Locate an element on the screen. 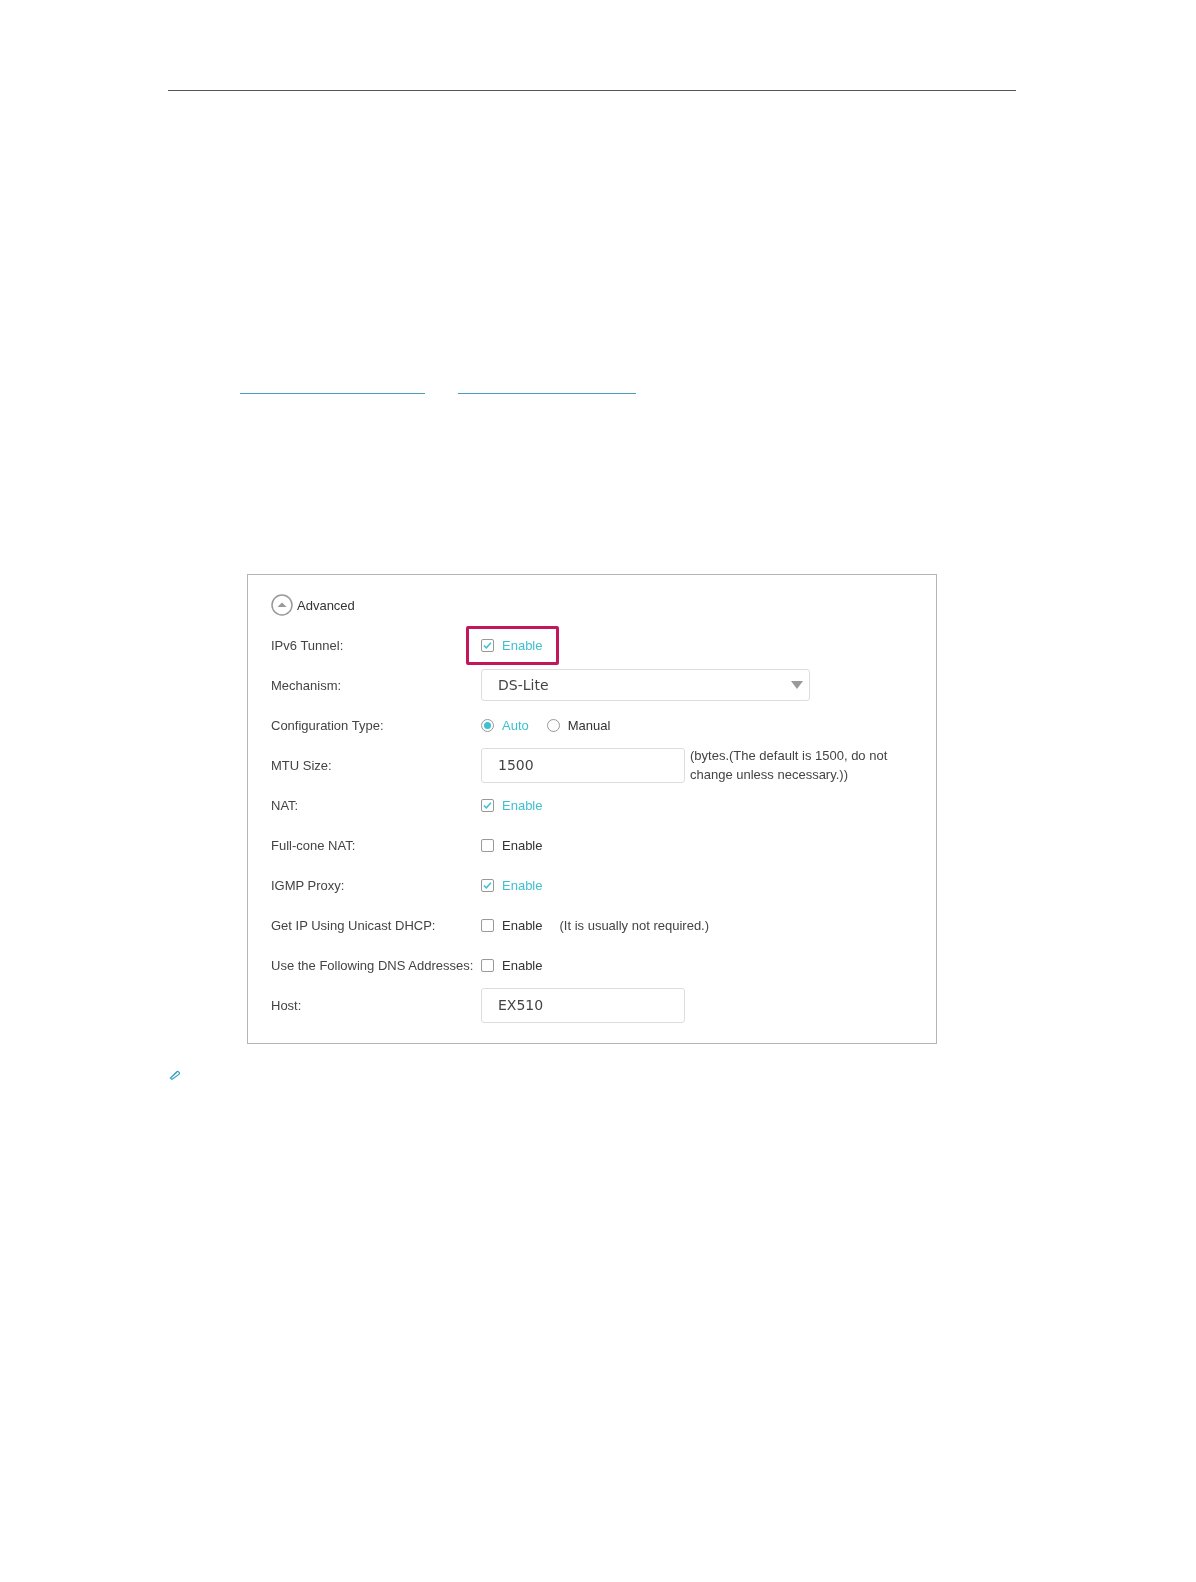  field-label: Mechanism: is located at coordinates (307, 685).